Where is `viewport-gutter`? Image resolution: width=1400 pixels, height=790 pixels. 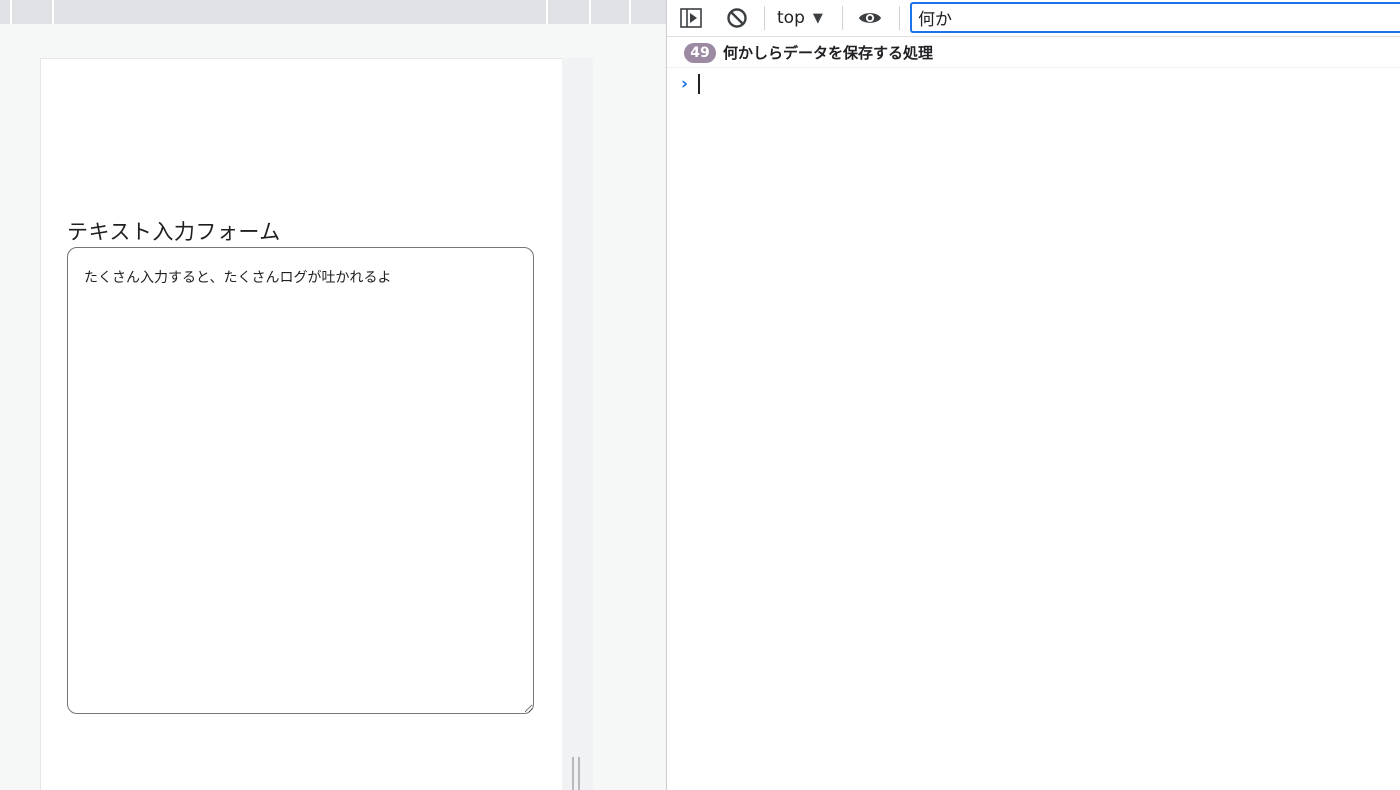
viewport-gutter is located at coordinates (577, 424).